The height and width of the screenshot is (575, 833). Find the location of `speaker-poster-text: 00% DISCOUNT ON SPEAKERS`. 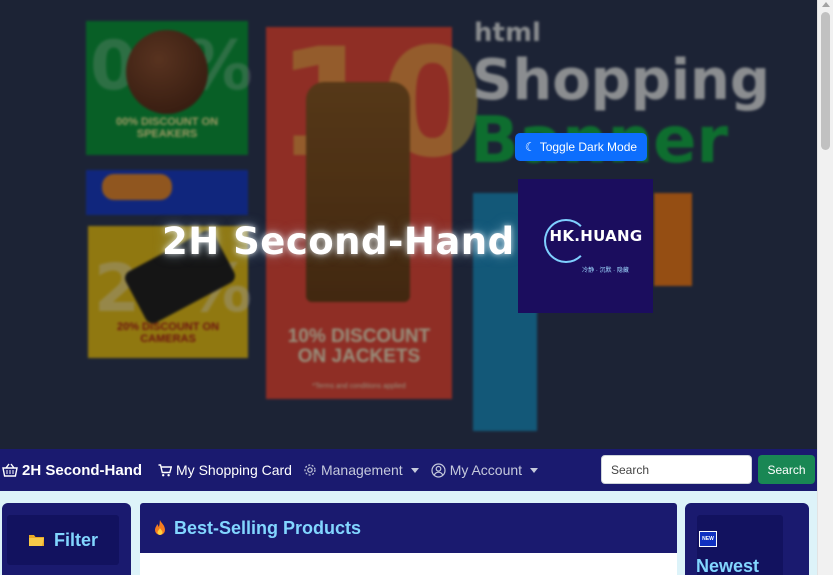

speaker-poster-text: 00% DISCOUNT ON SPEAKERS is located at coordinates (167, 128).